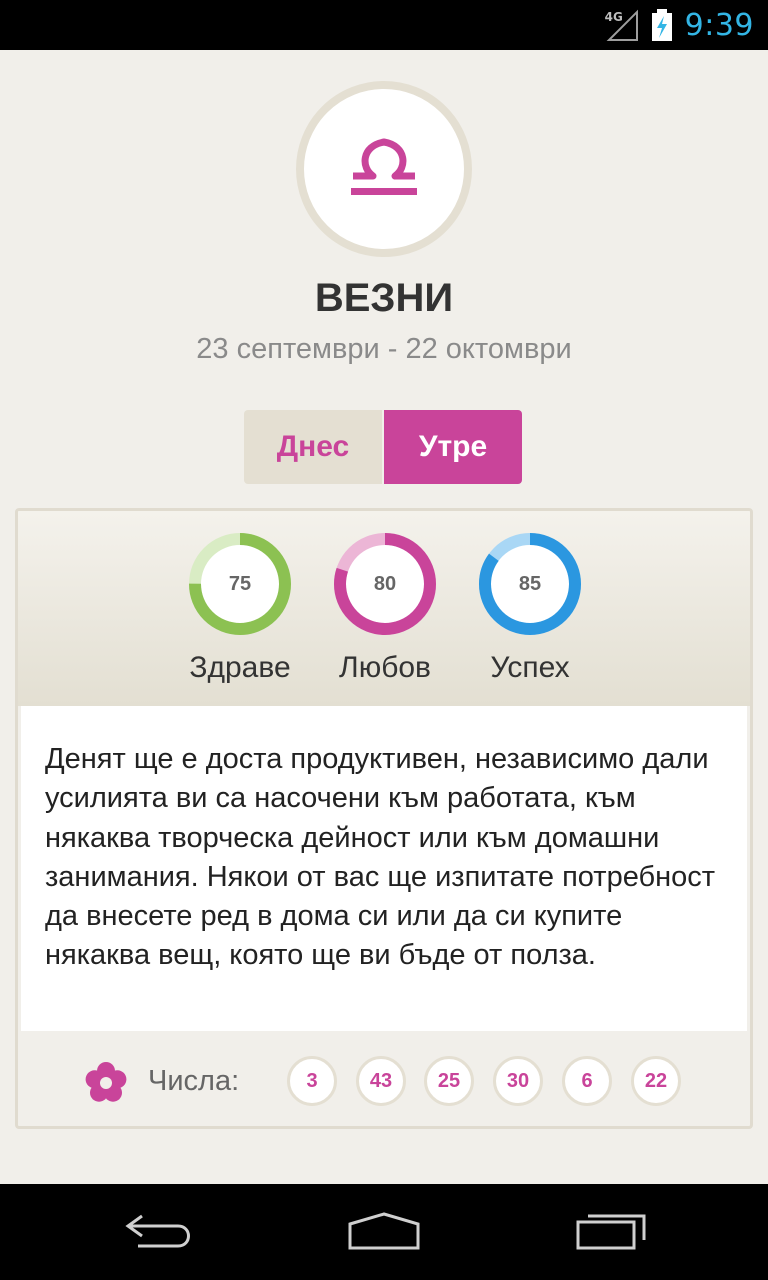 The width and height of the screenshot is (768, 1280). Describe the element at coordinates (587, 1081) in the screenshot. I see `lucky-number: 6` at that location.